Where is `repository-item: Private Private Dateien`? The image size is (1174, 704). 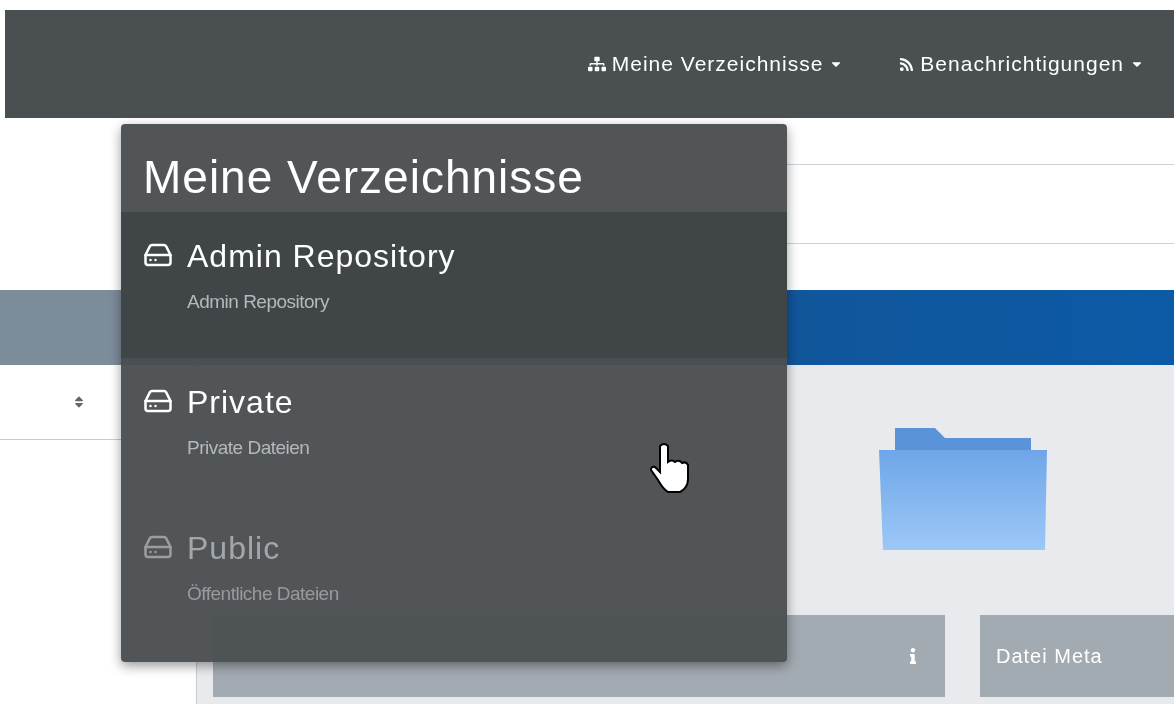 repository-item: Private Private Dateien is located at coordinates (454, 431).